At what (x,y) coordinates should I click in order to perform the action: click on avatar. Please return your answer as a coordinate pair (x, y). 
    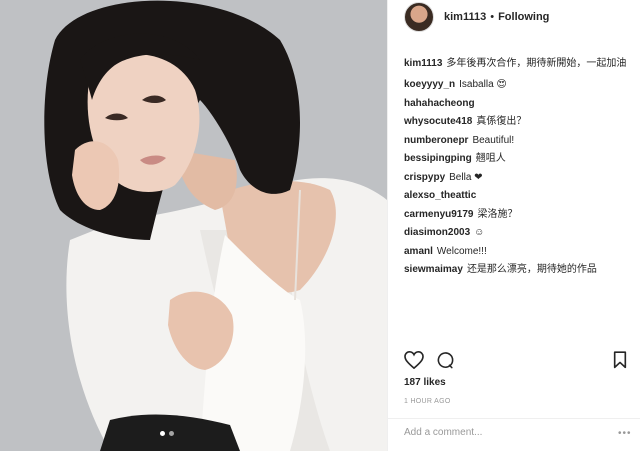
    Looking at the image, I should click on (419, 17).